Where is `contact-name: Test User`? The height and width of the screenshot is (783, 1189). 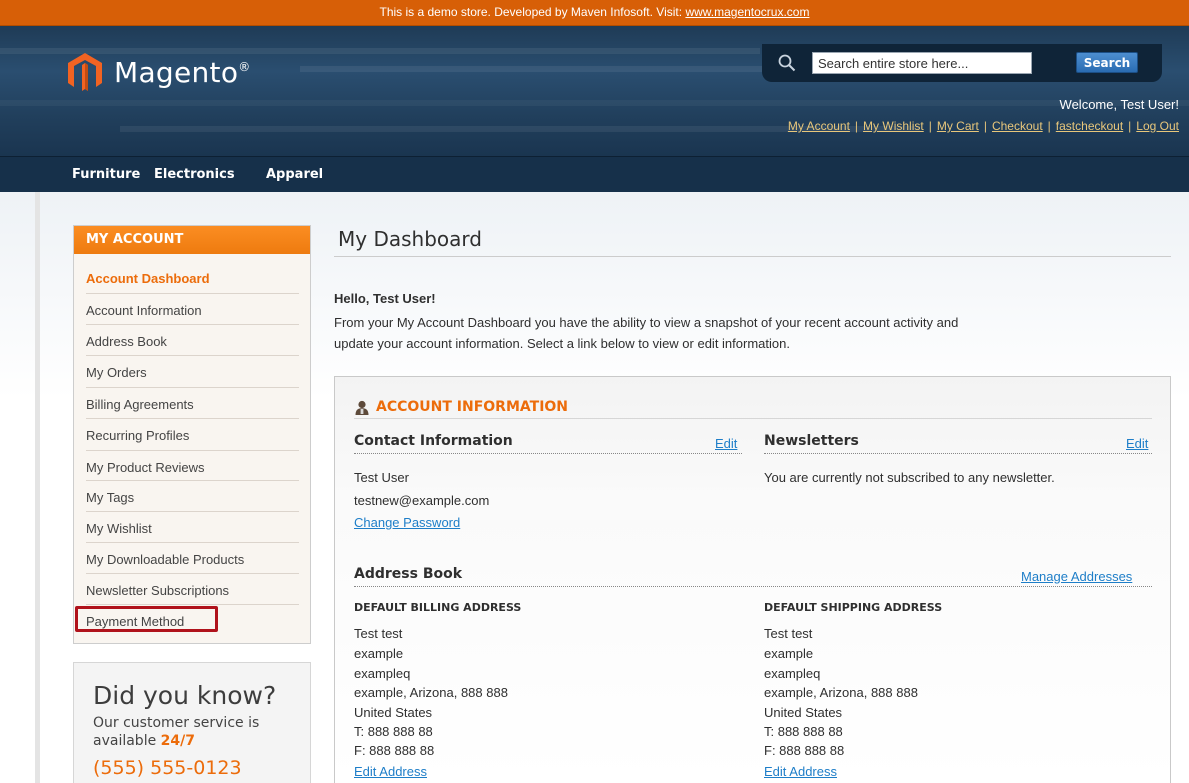
contact-name: Test User is located at coordinates (381, 477).